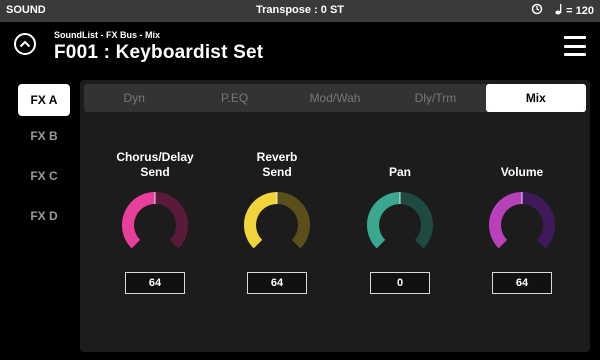 This screenshot has width=600, height=360. I want to click on tempo-readout: = 120, so click(574, 10).